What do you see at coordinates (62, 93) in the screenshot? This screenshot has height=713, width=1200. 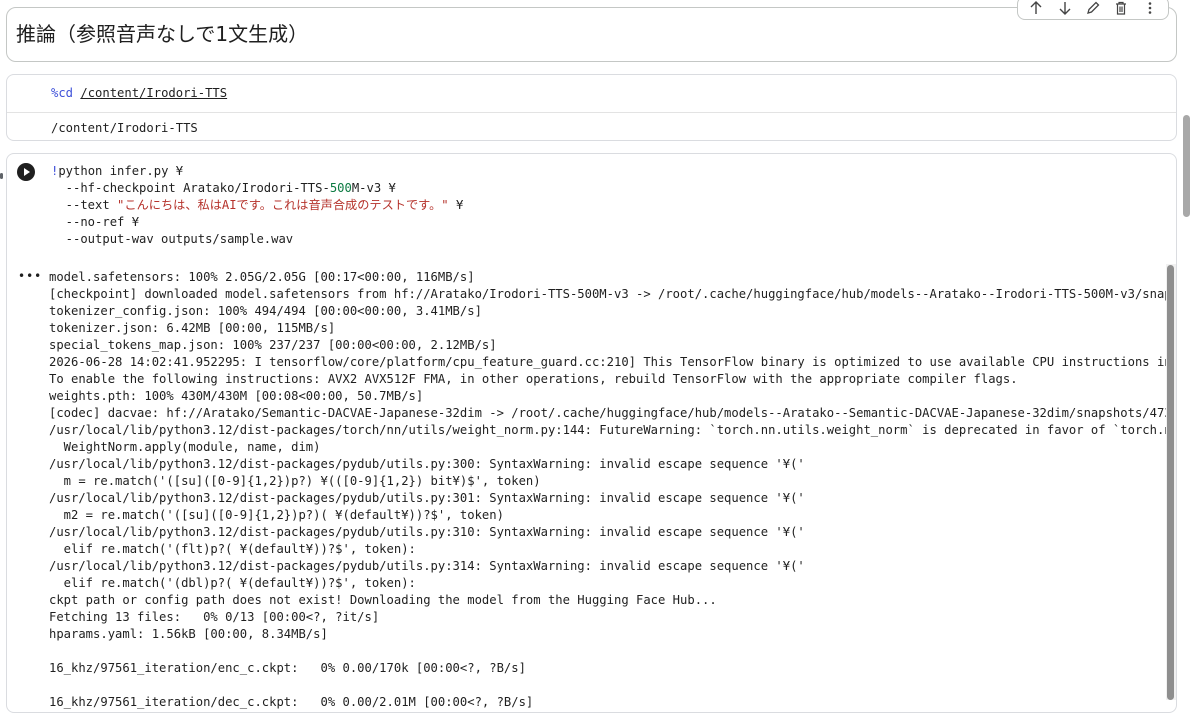 I see `magic-command: %cd` at bounding box center [62, 93].